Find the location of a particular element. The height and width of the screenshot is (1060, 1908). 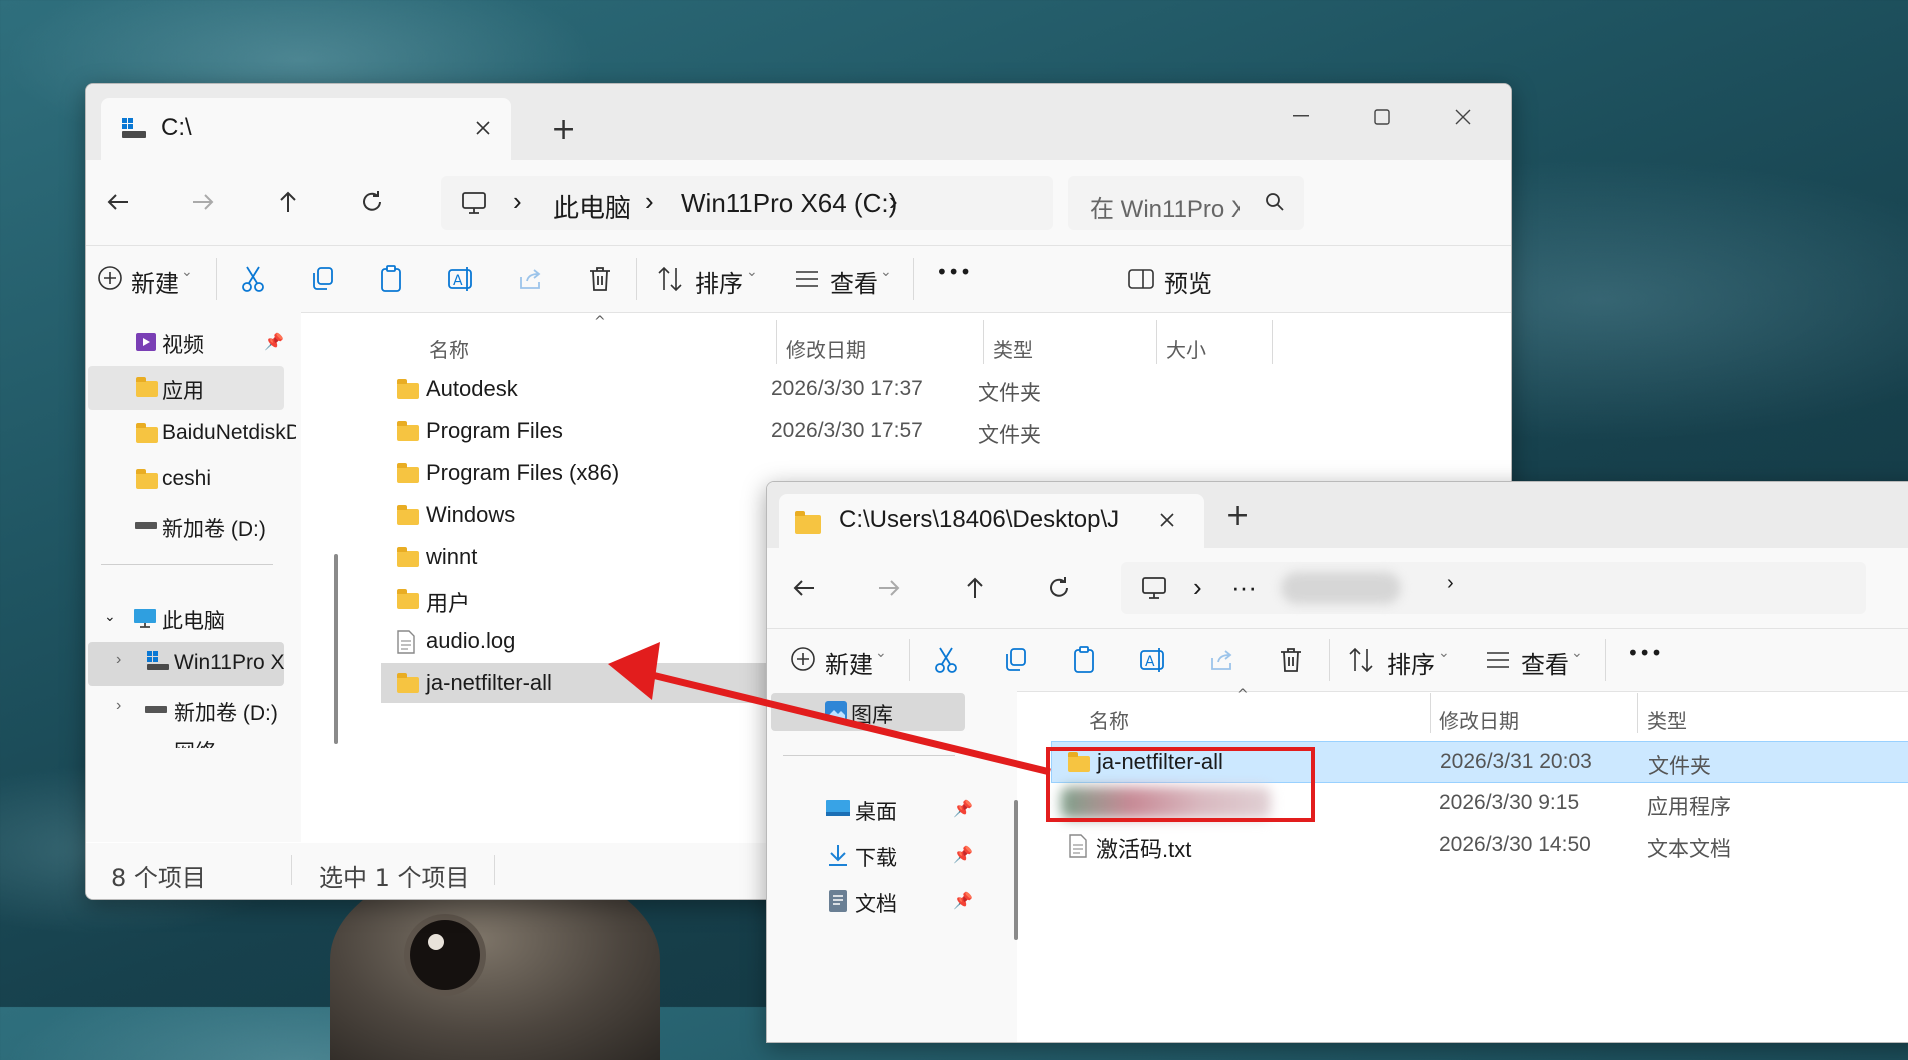

file-row: Program Files 2026/3/30 17:57 文件夹 is located at coordinates (931, 431).